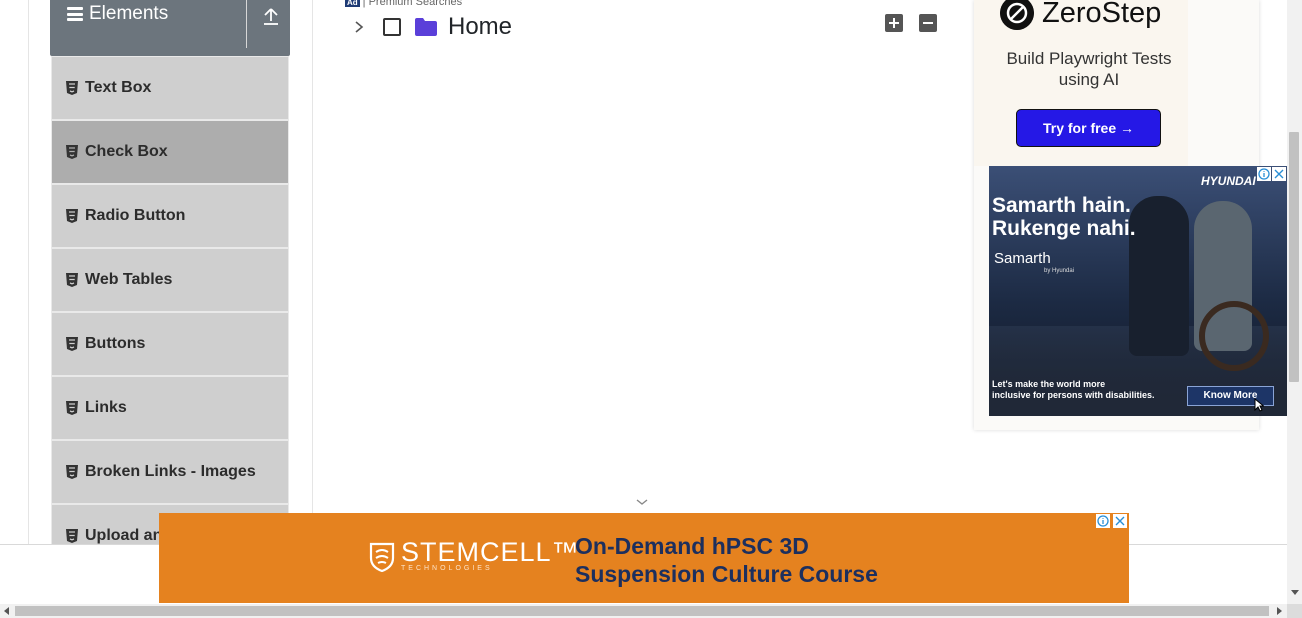 This screenshot has width=1302, height=618. I want to click on ad-tag: Ad | Premium Searches, so click(403, 4).